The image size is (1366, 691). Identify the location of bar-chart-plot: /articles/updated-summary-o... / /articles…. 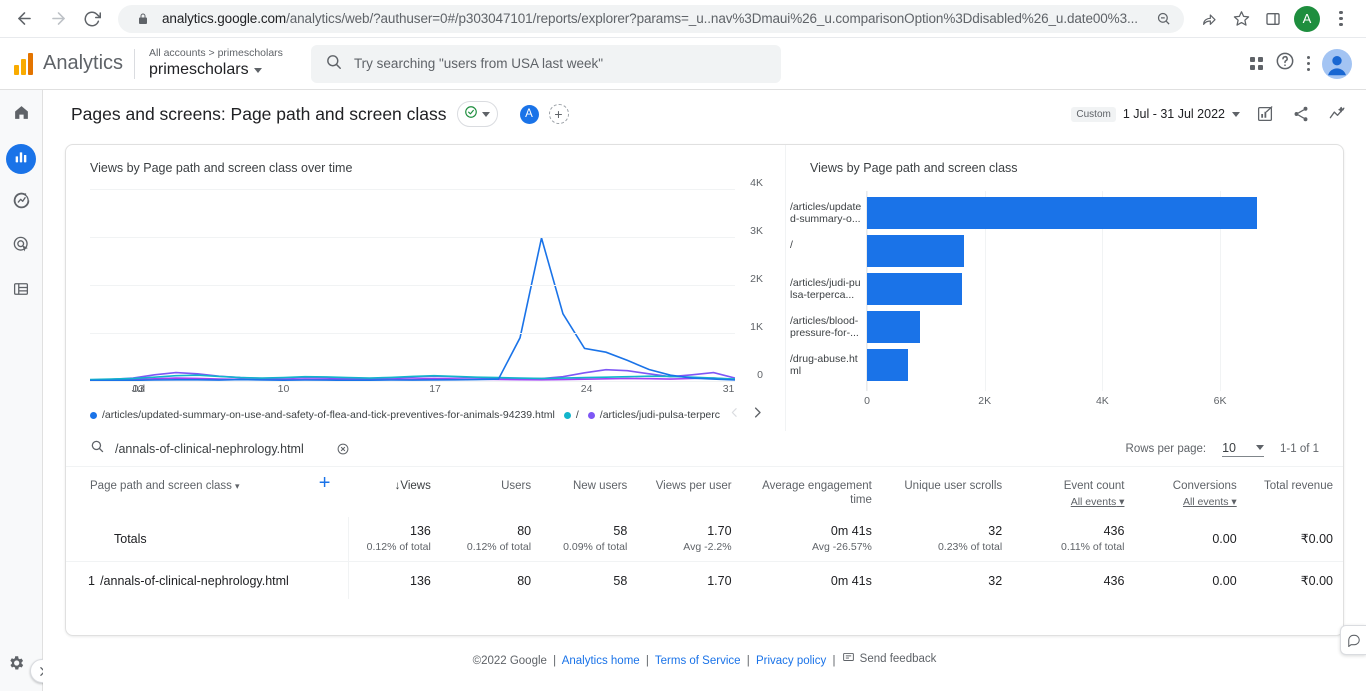
(1031, 299).